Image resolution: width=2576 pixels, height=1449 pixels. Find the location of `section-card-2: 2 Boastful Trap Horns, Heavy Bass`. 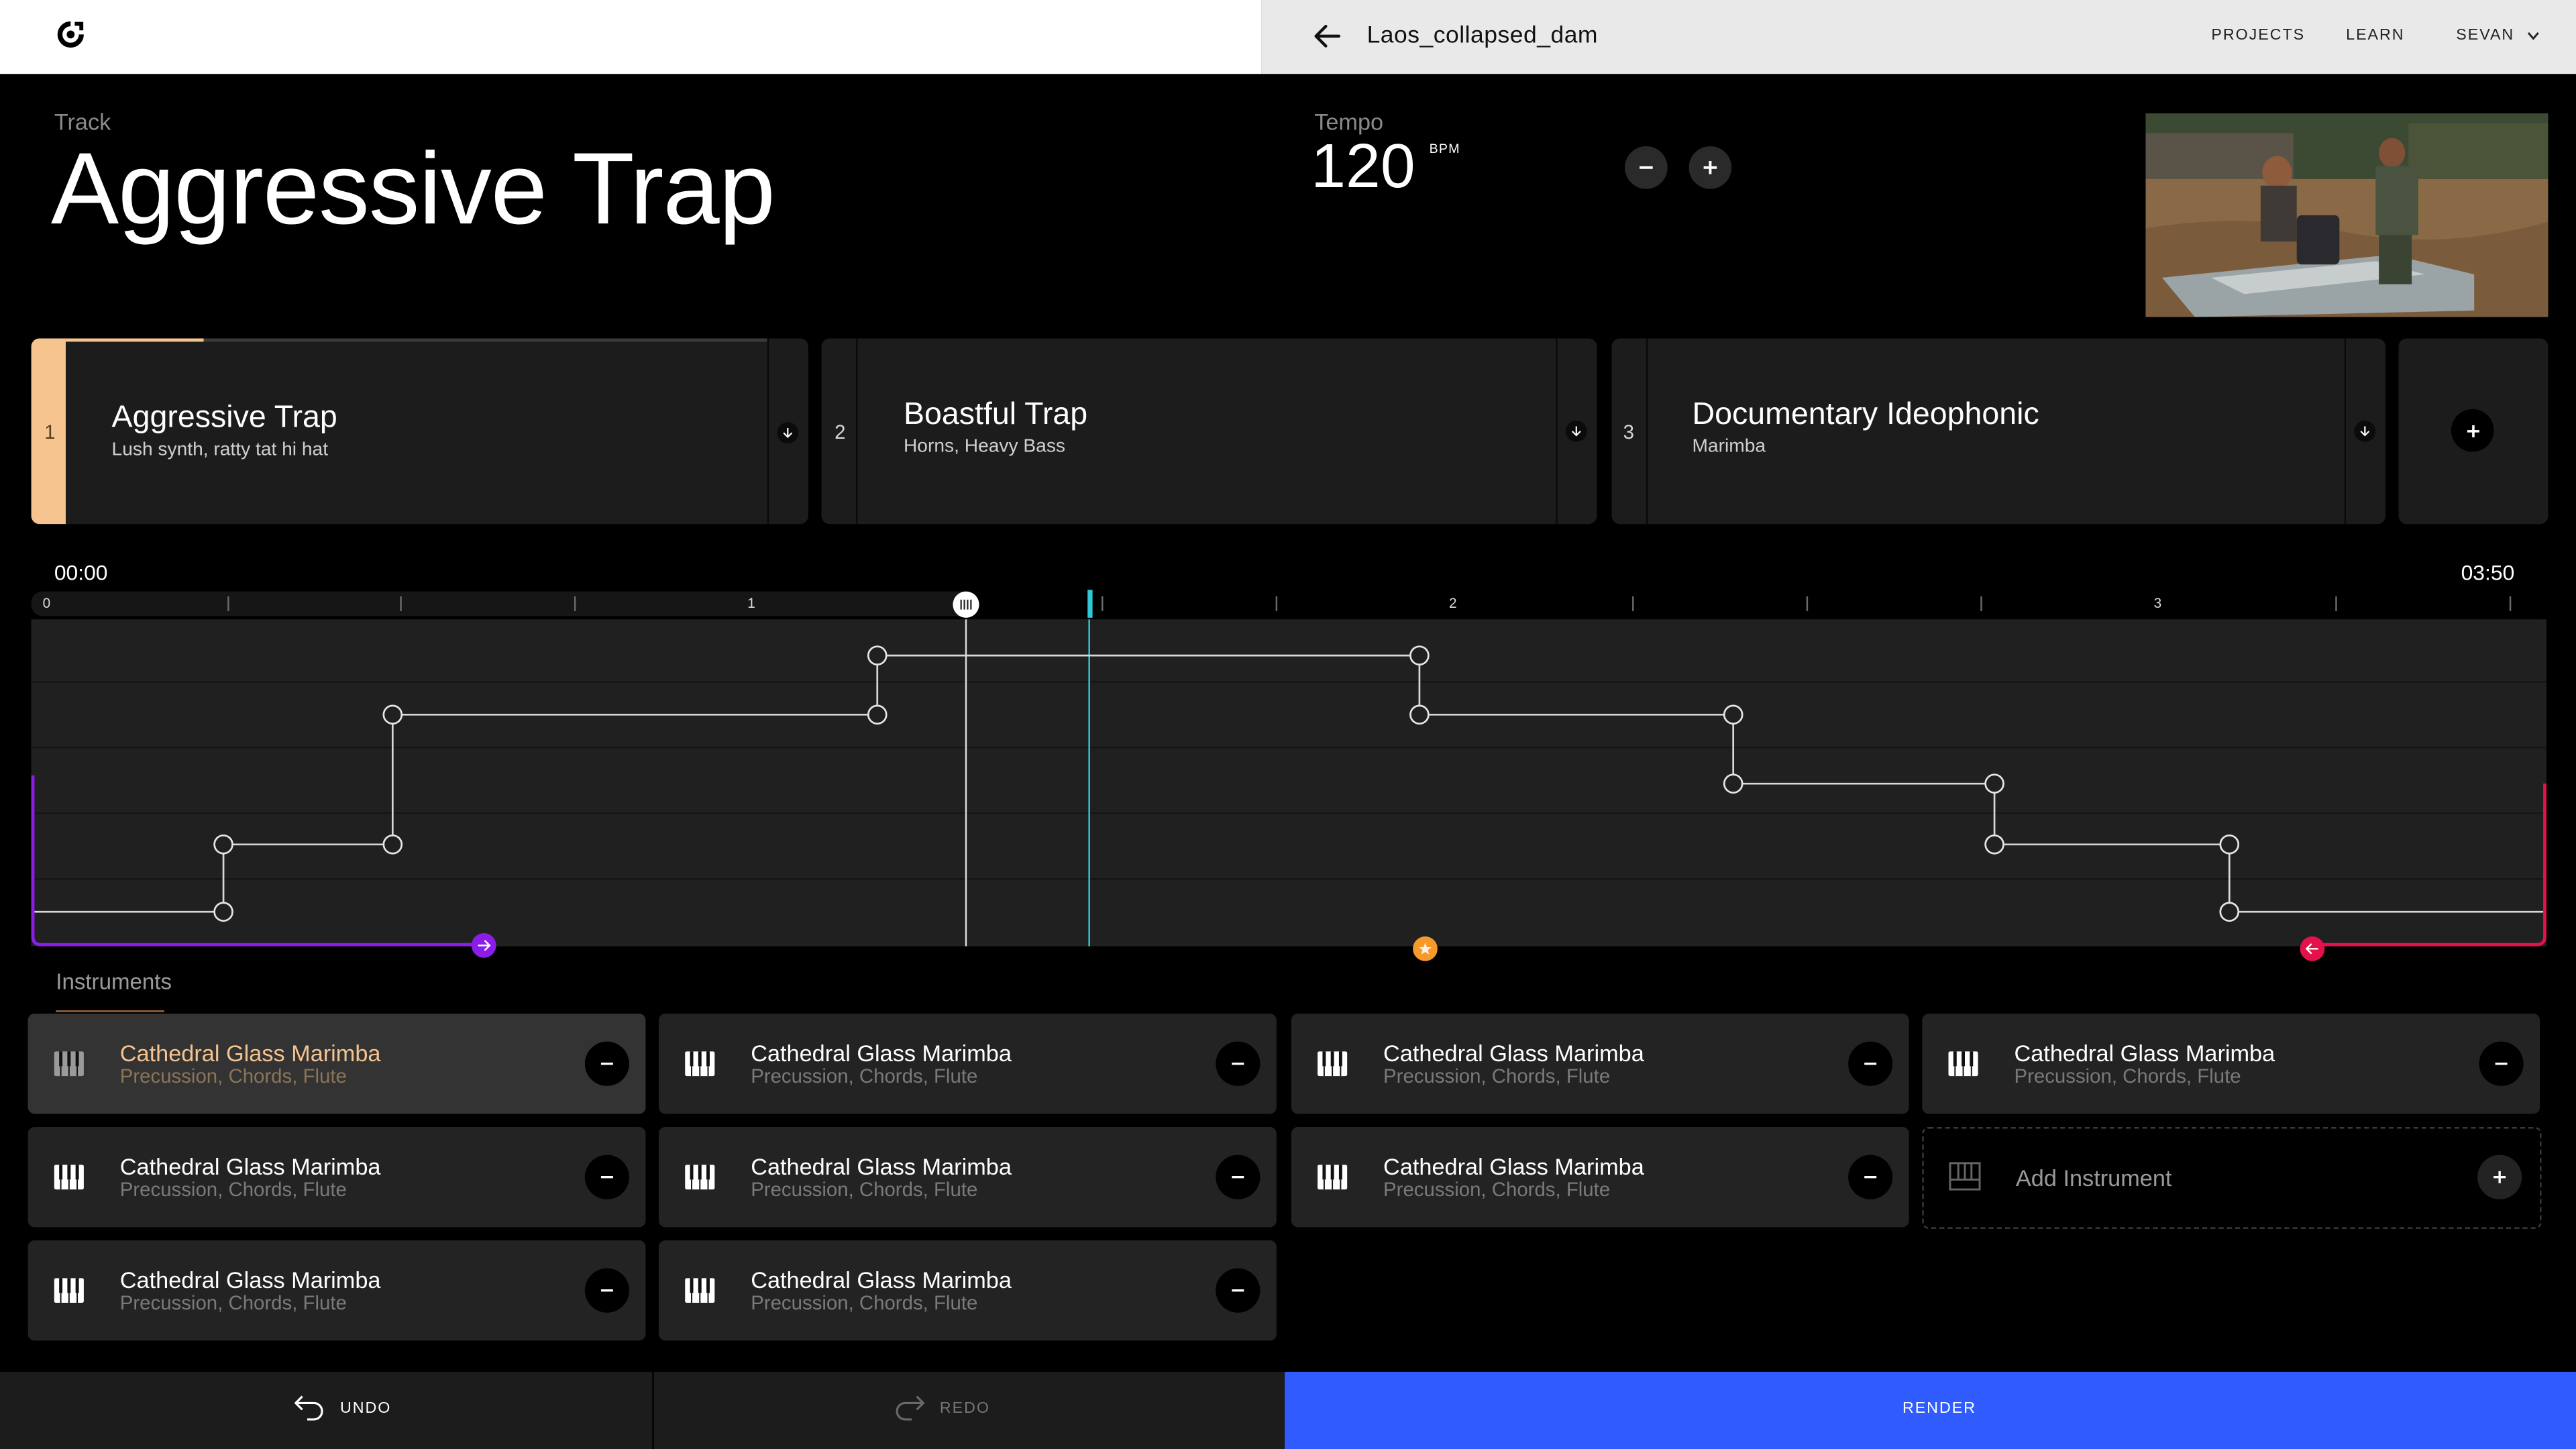

section-card-2: 2 Boastful Trap Horns, Heavy Bass is located at coordinates (1209, 431).